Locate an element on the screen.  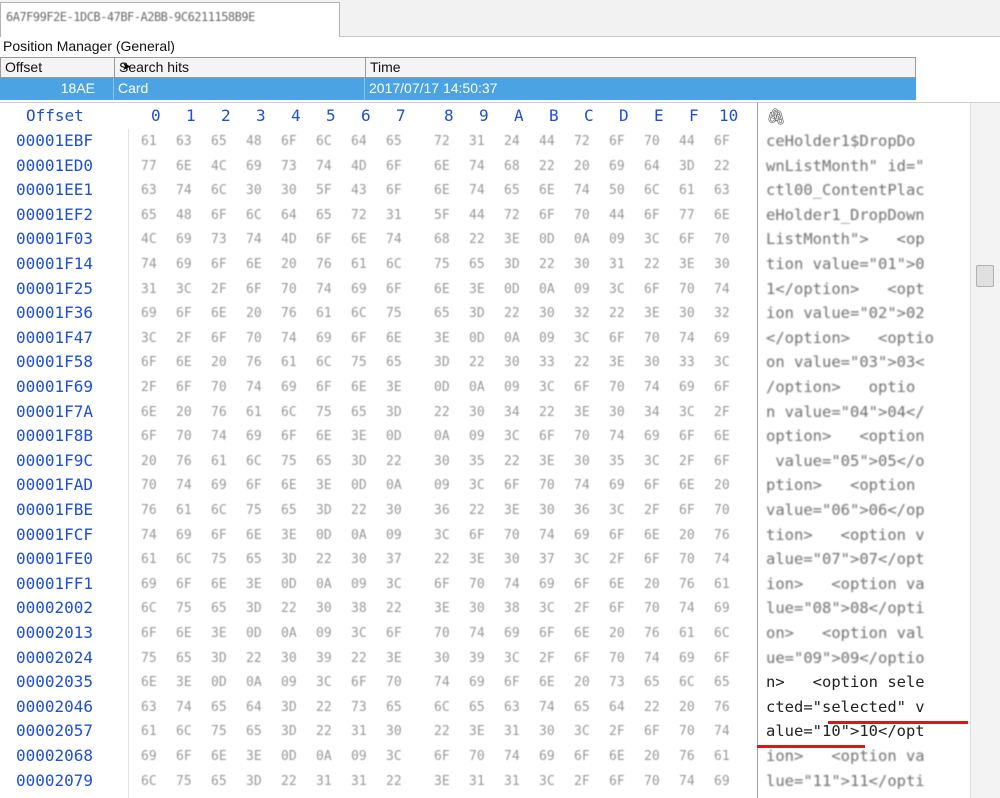
hex-byte: 3E is located at coordinates (617, 362).